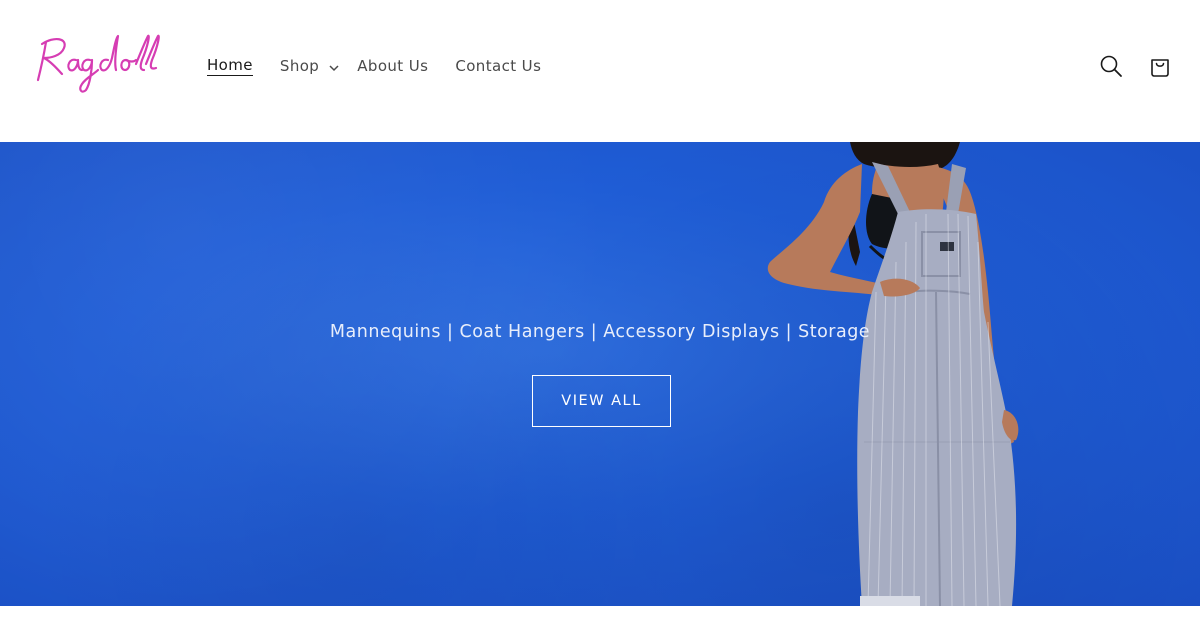 This screenshot has height=617, width=1200. I want to click on nav-item-home: Home, so click(230, 66).